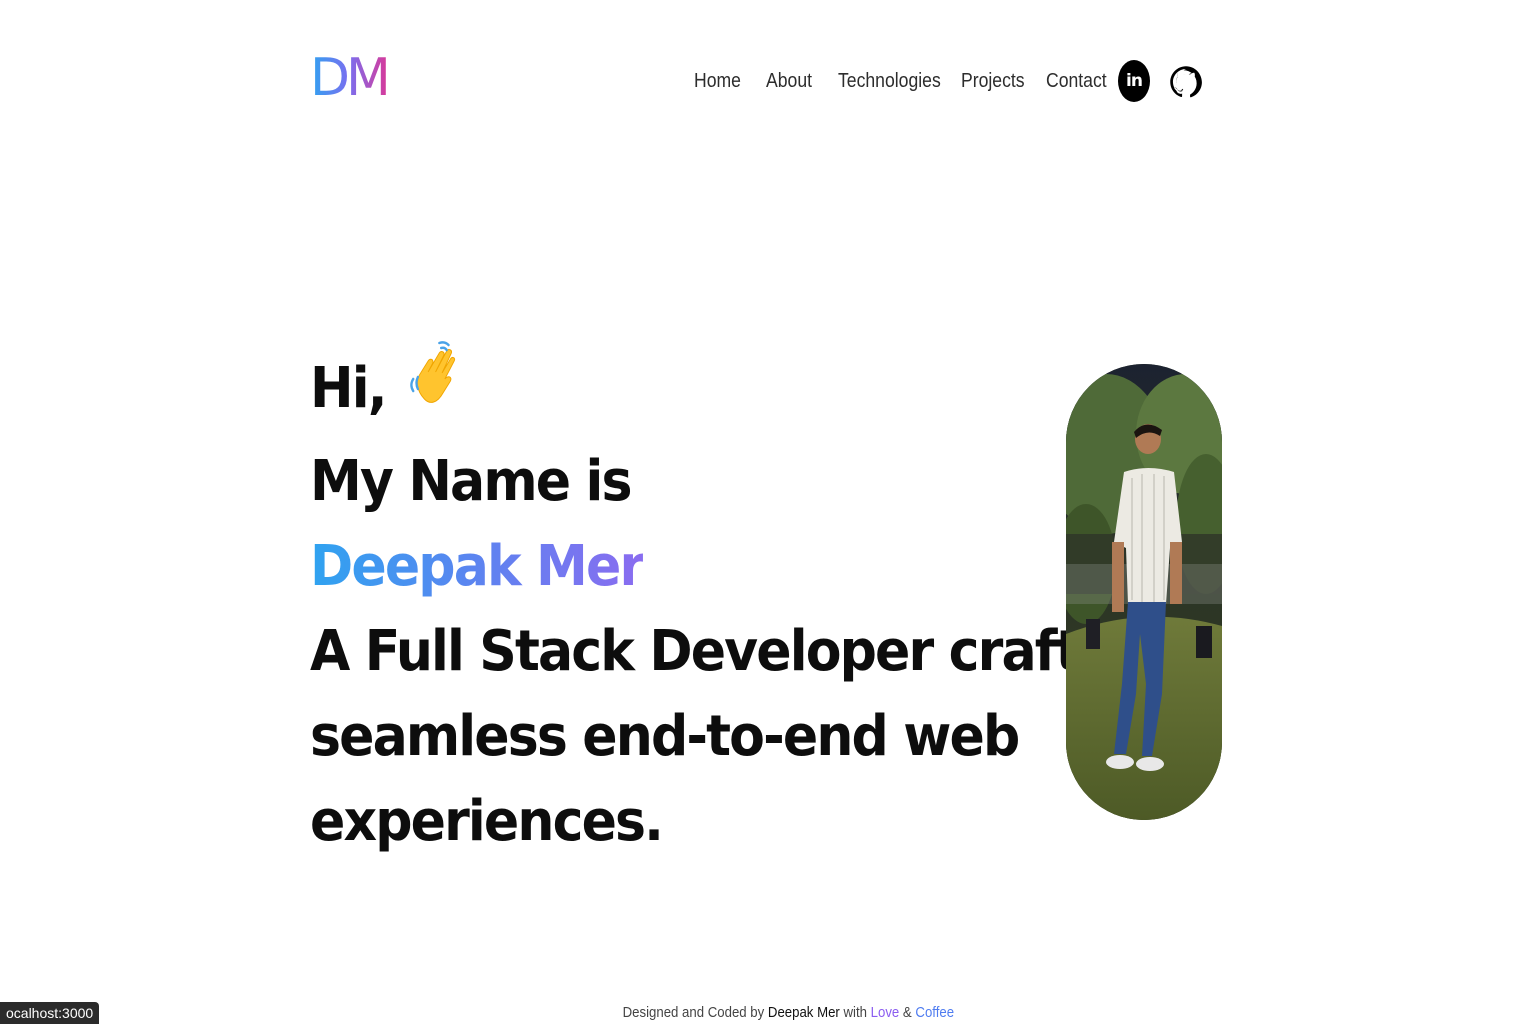 This screenshot has height=1024, width=1536. I want to click on linkedin-glyph: in, so click(1134, 81).